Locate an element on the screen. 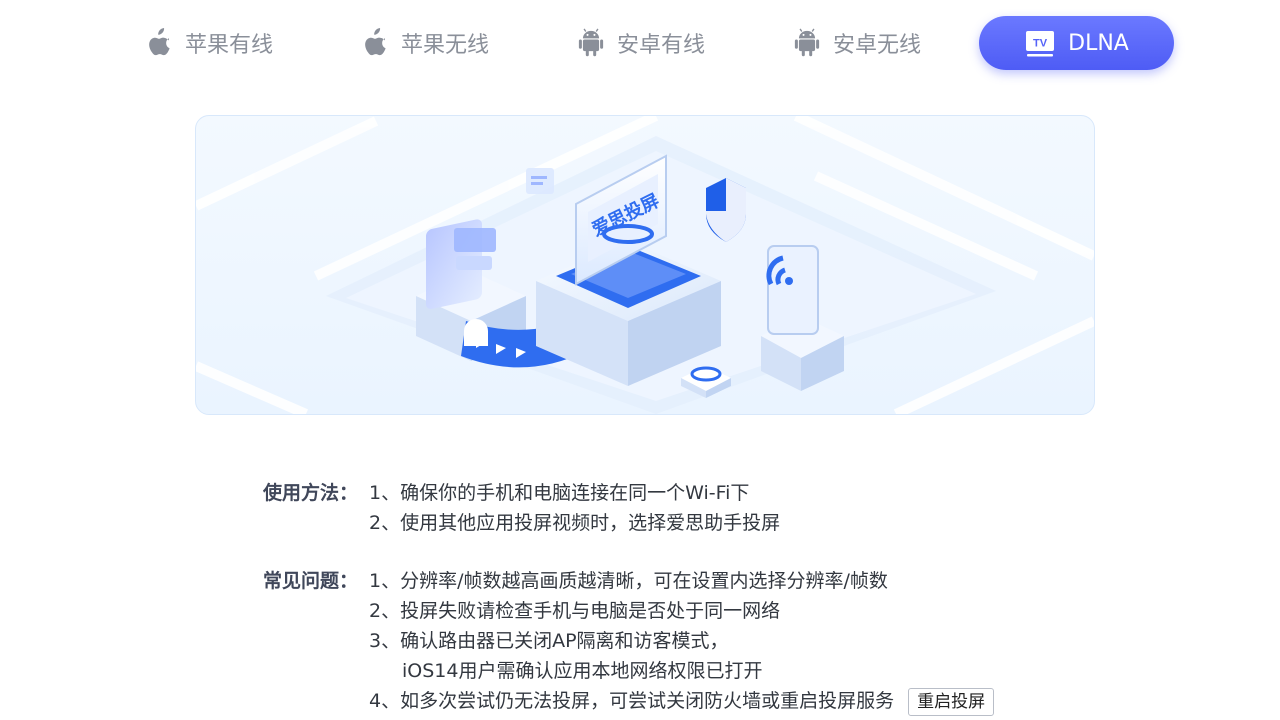 The width and height of the screenshot is (1280, 720). tab-android-wired: 安卓有线 is located at coordinates (641, 43).